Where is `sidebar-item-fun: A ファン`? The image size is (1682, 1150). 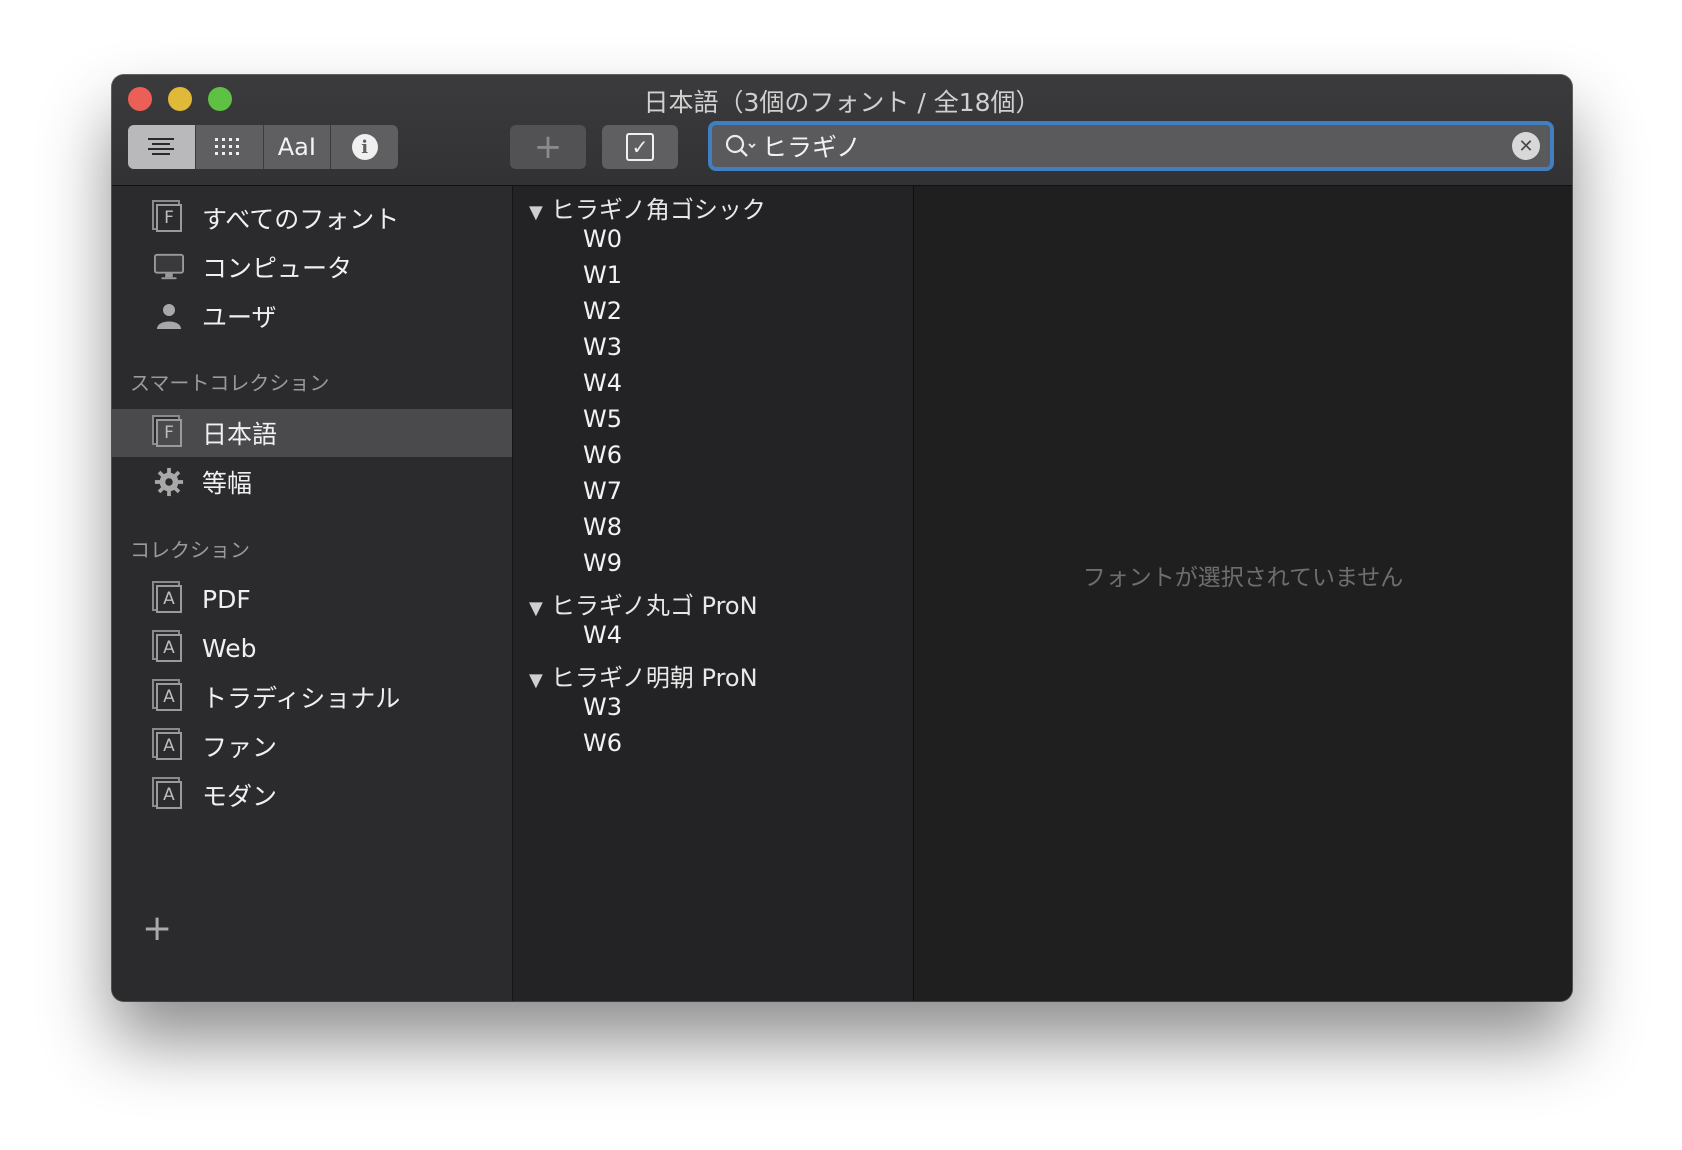
sidebar-item-fun: A ファン is located at coordinates (312, 746).